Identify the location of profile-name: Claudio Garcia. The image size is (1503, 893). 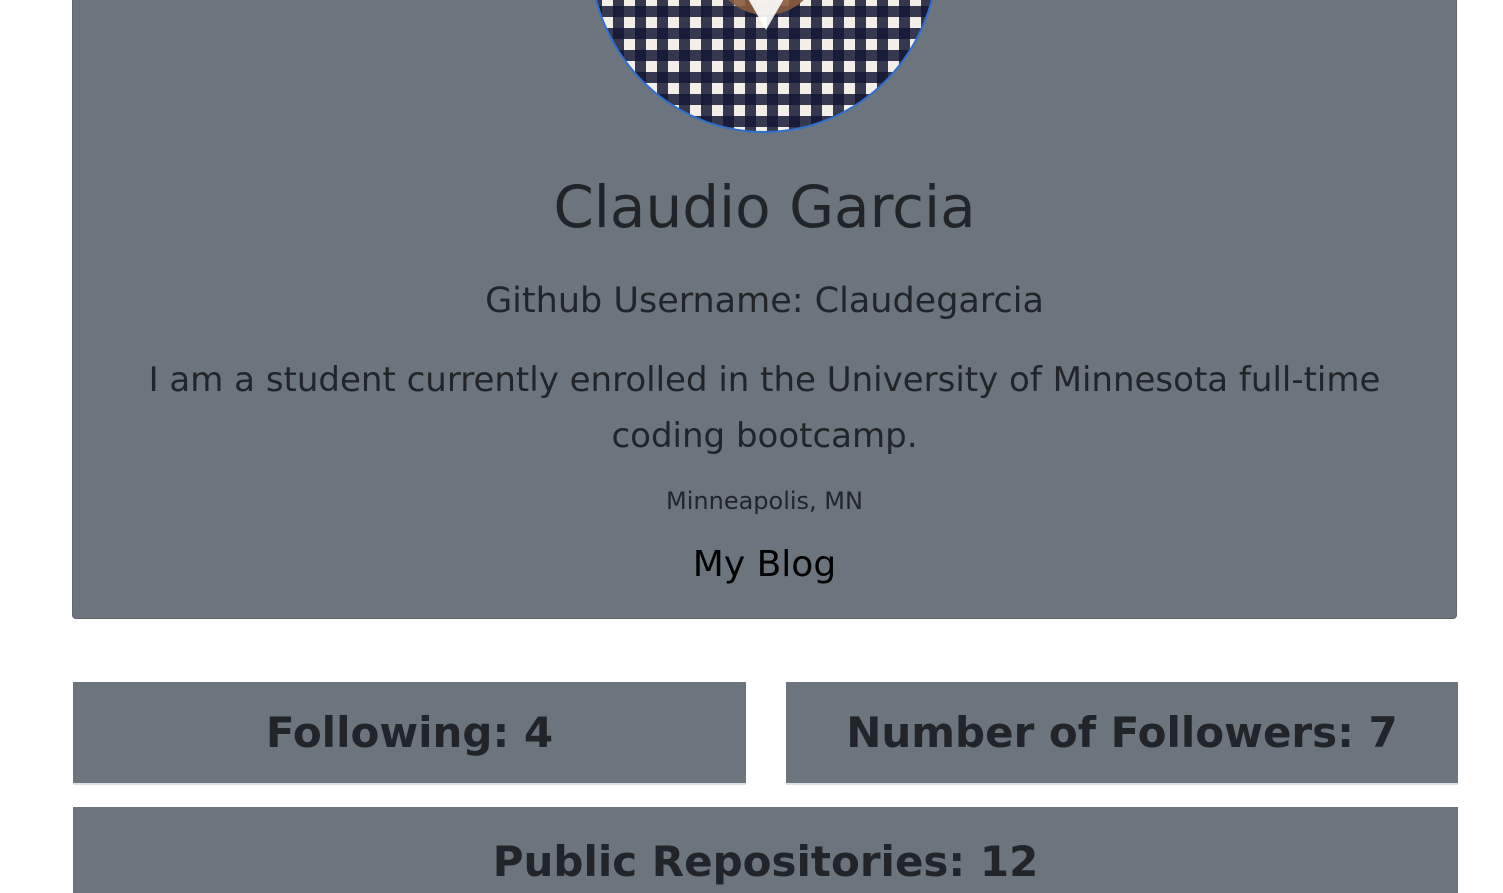
(764, 207).